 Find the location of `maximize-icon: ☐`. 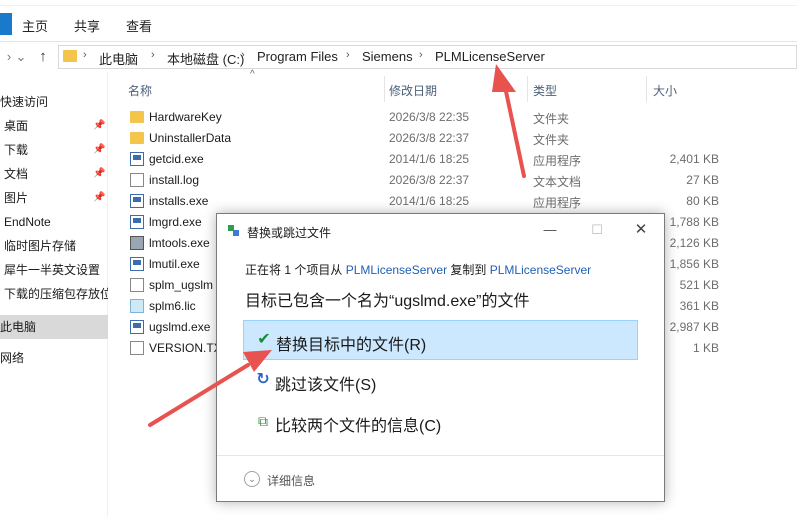

maximize-icon: ☐ is located at coordinates (597, 229).